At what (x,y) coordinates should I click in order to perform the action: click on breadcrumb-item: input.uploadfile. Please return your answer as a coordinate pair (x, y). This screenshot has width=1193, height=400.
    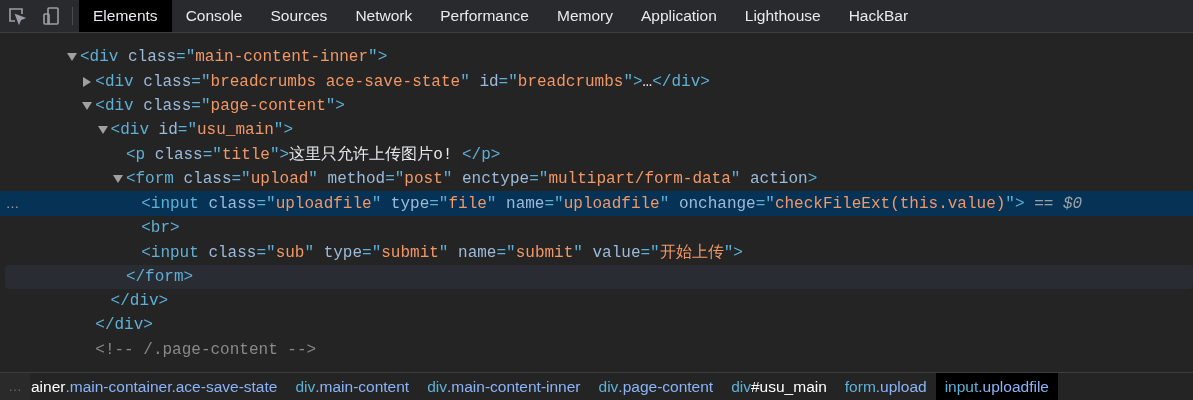
    Looking at the image, I should click on (996, 386).